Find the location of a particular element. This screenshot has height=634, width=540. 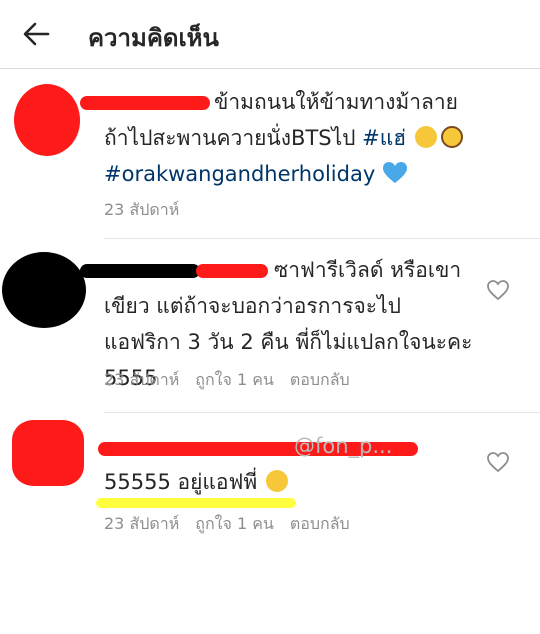

highlight-underline is located at coordinates (196, 503).